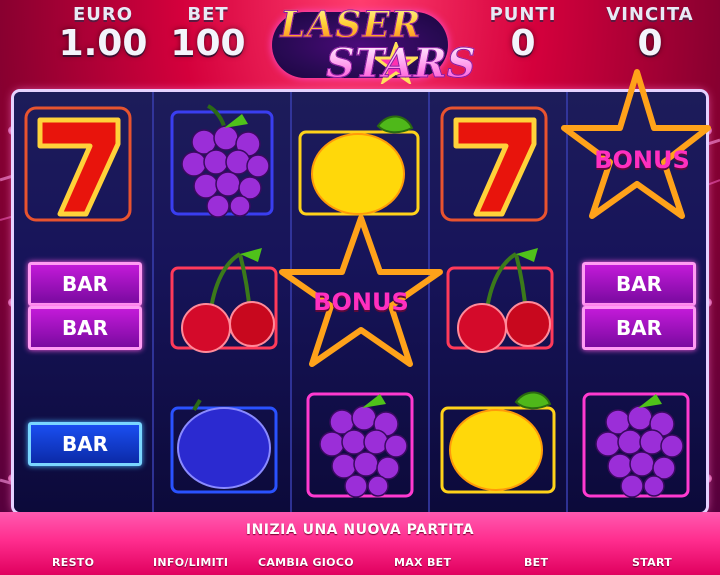 The image size is (720, 575). I want to click on vincita-value: 0, so click(650, 43).